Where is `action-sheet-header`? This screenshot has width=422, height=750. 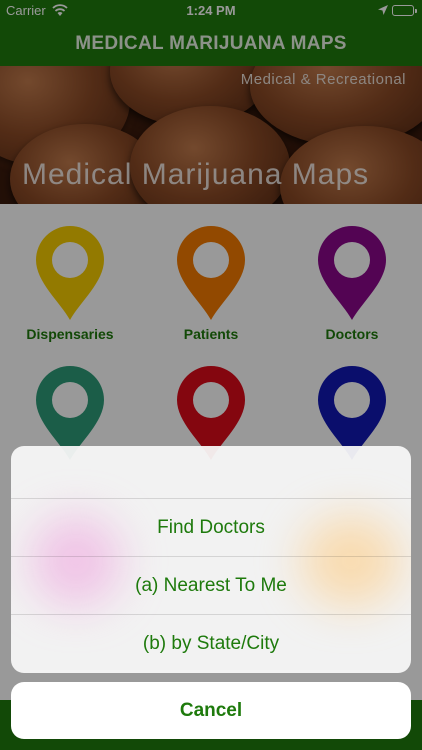
action-sheet-header is located at coordinates (211, 472).